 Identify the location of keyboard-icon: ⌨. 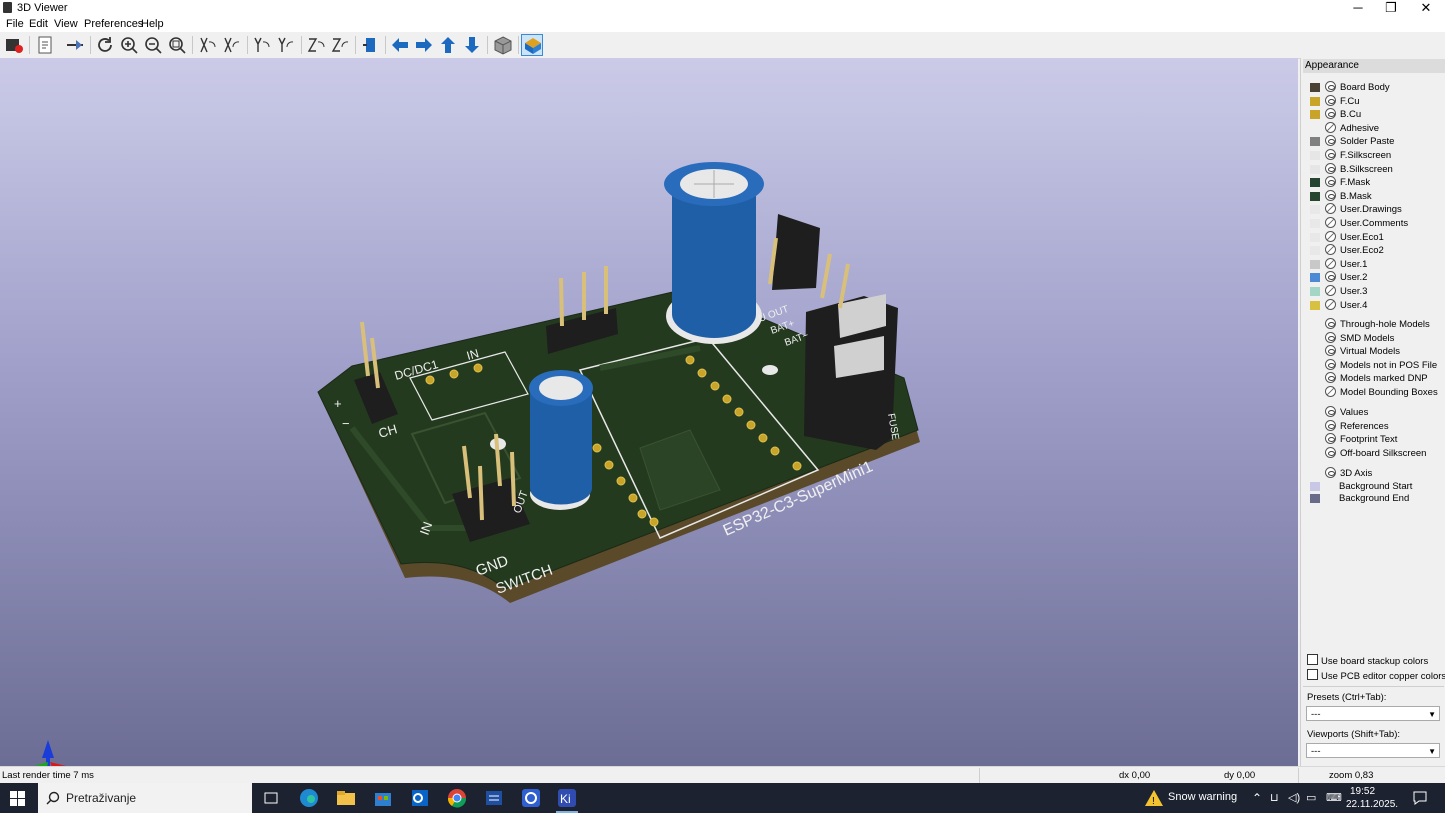
(1334, 797).